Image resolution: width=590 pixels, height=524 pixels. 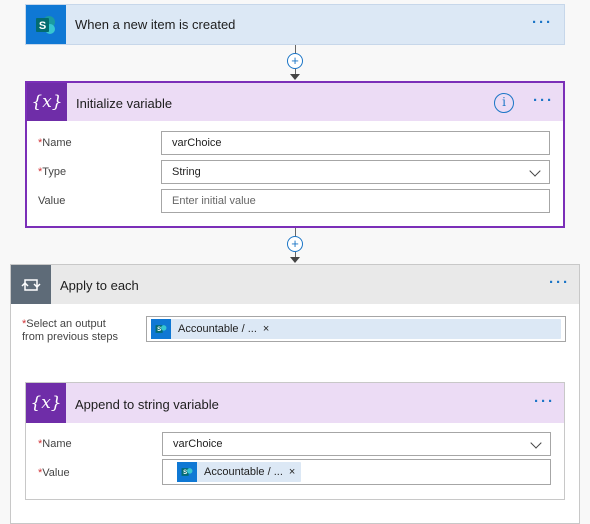 I want to click on loop-icon, so click(x=31, y=284).